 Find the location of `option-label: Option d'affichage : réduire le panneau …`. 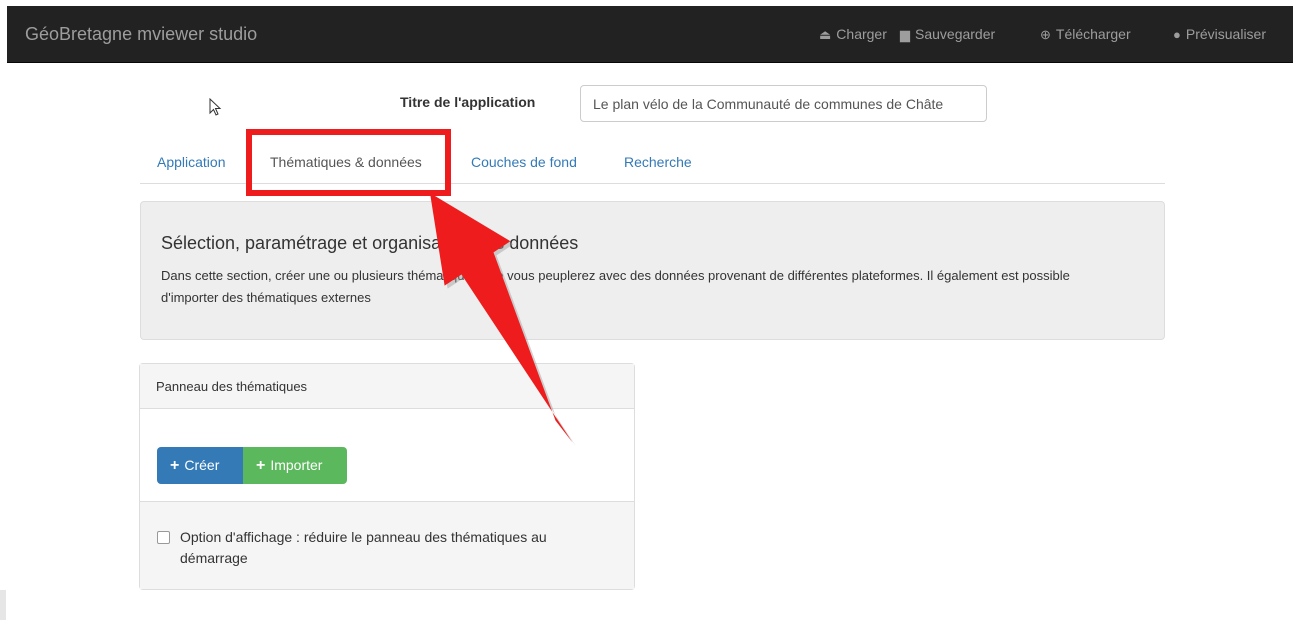

option-label: Option d'affichage : réduire le panneau … is located at coordinates (363, 547).